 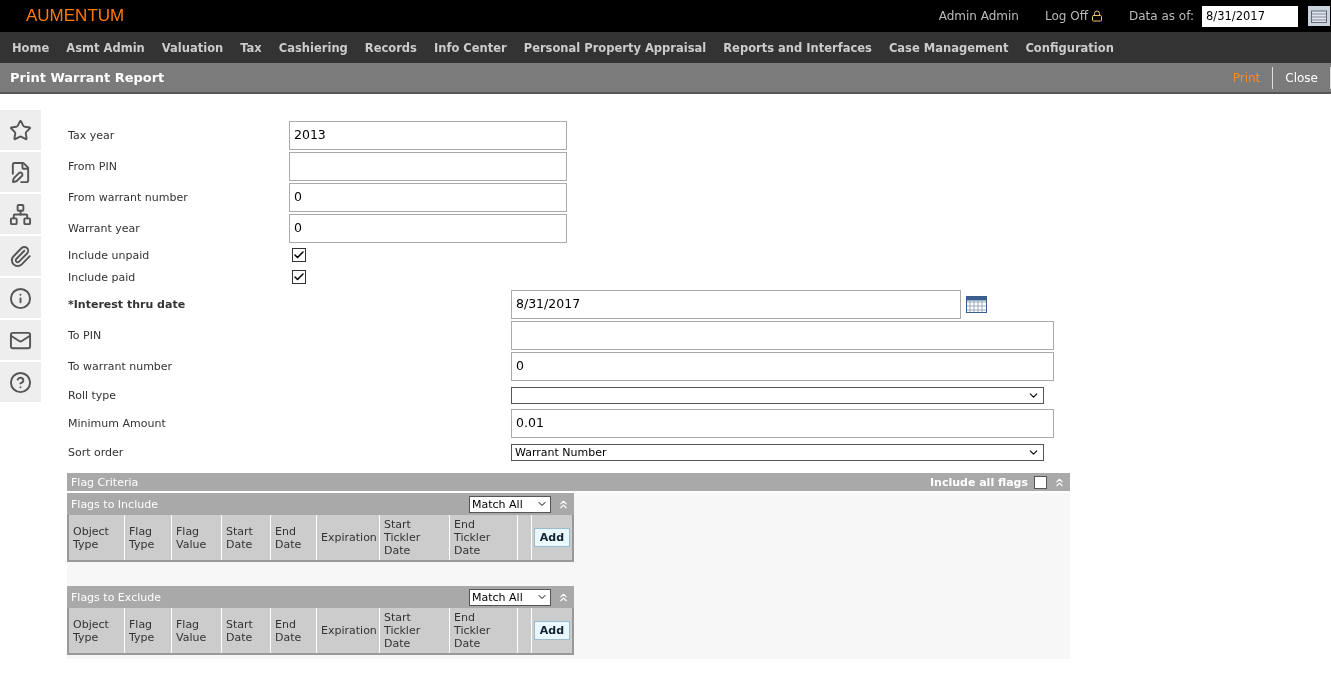 I want to click on field-label: To warrant number, so click(x=120, y=366).